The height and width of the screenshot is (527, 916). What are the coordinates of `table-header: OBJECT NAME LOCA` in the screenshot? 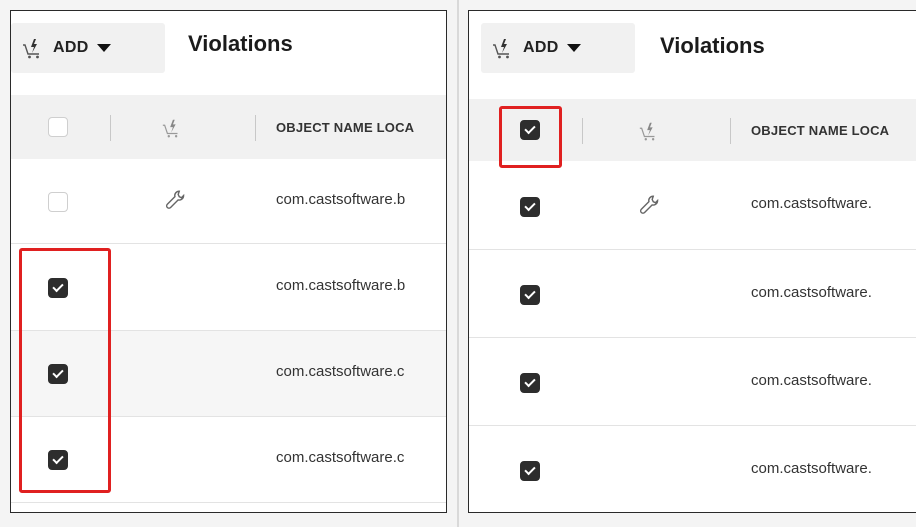 It's located at (228, 127).